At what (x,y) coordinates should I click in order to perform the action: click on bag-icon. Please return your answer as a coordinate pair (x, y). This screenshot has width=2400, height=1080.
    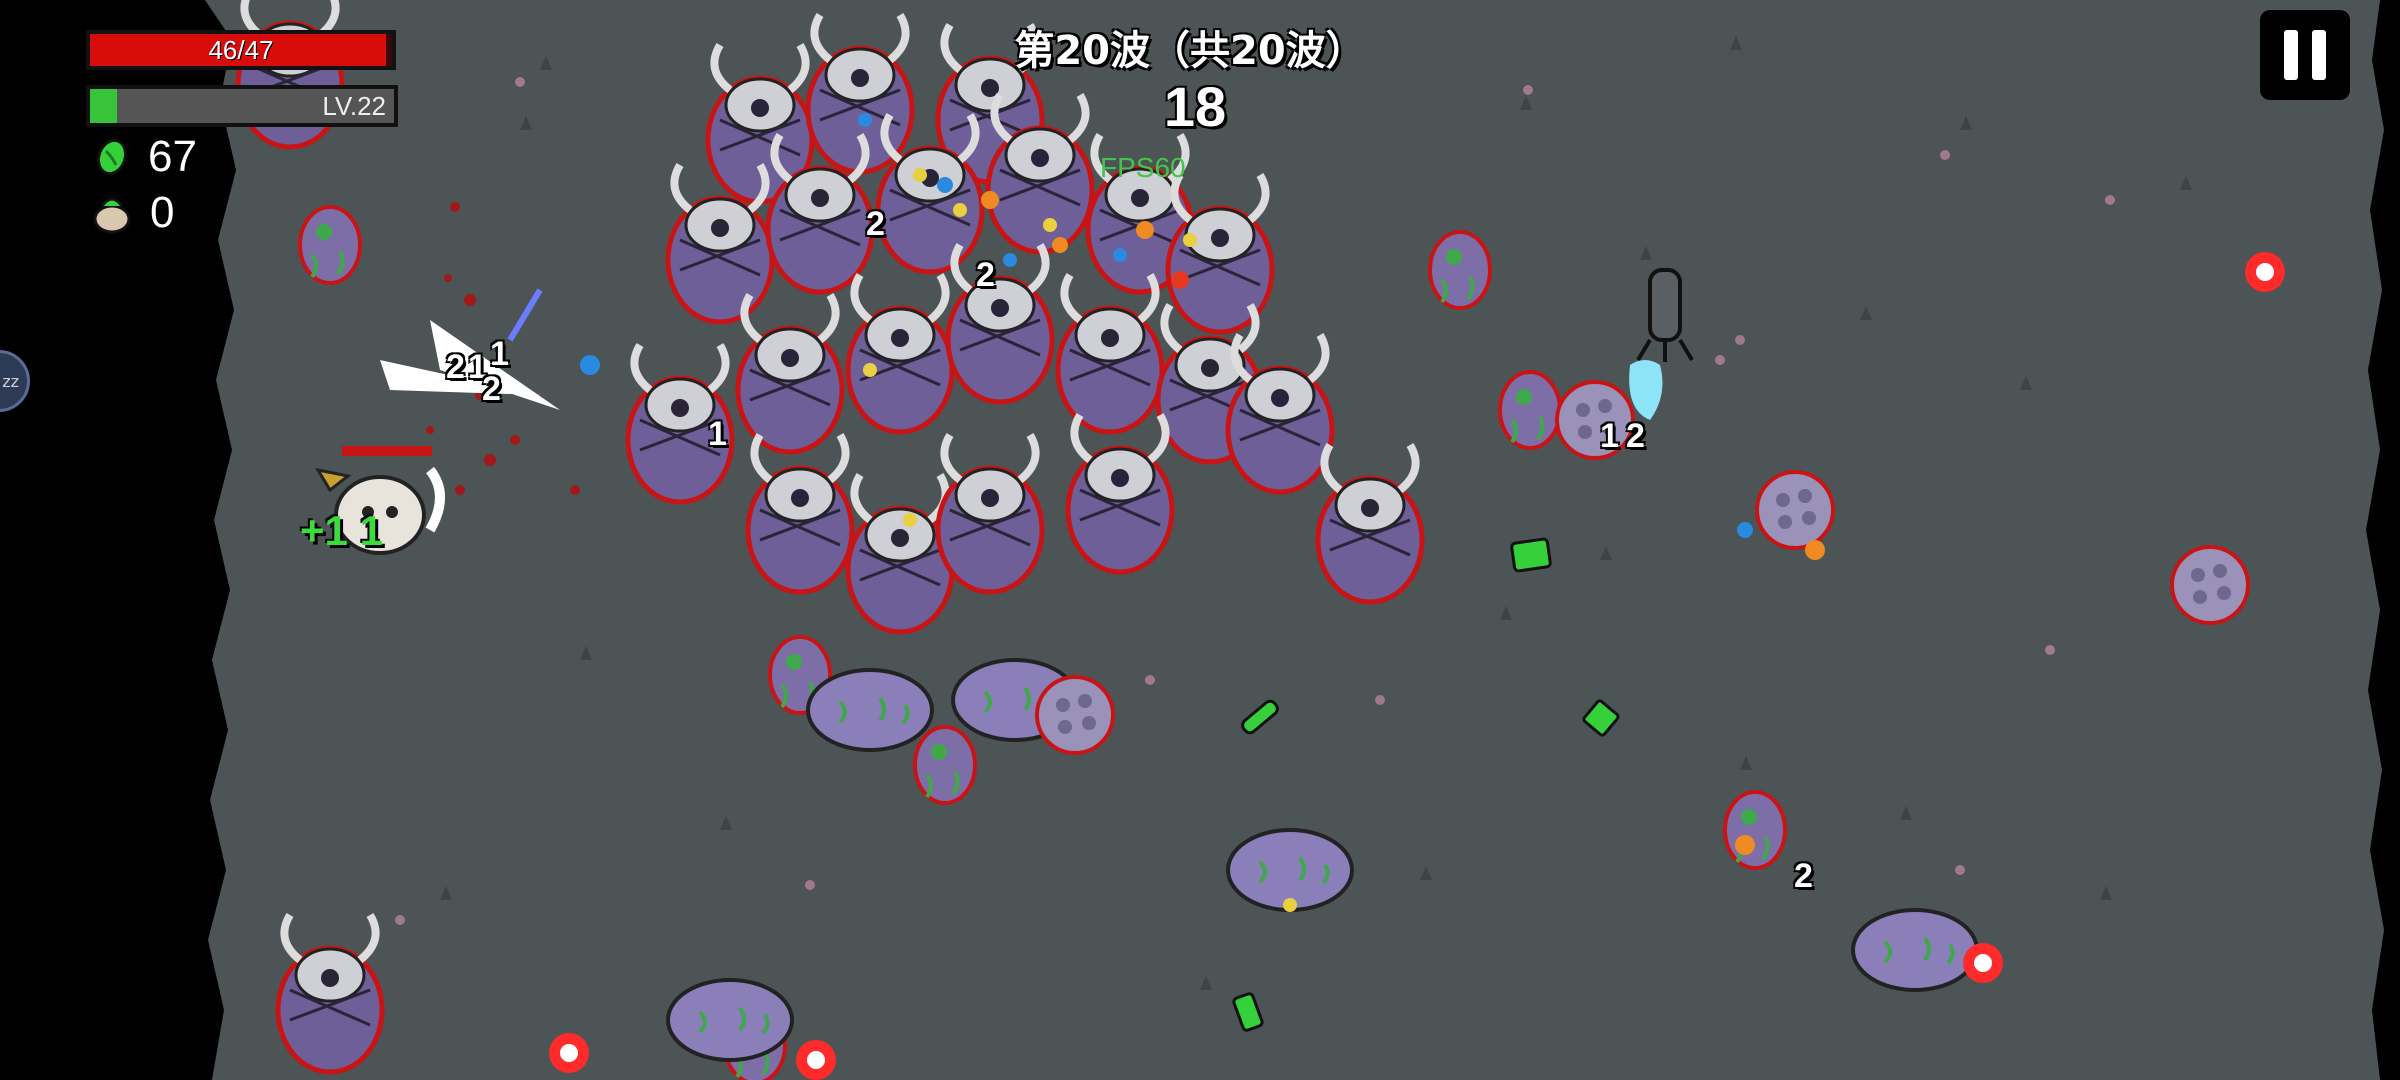
    Looking at the image, I should click on (112, 215).